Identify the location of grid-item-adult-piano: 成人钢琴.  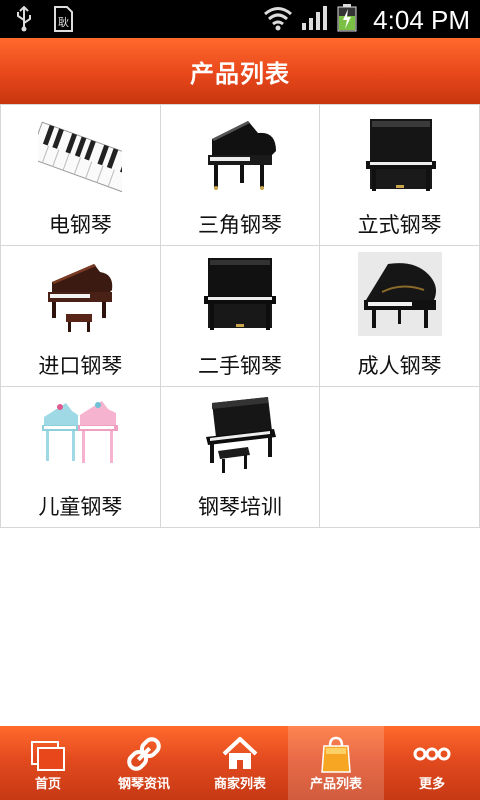
(399, 316).